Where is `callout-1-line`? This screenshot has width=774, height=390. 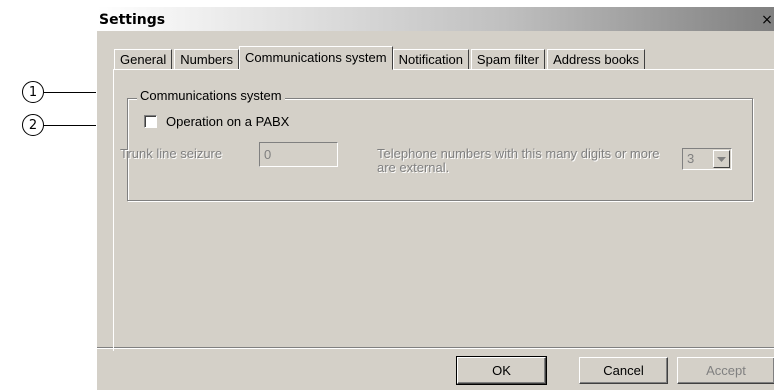 callout-1-line is located at coordinates (70, 92).